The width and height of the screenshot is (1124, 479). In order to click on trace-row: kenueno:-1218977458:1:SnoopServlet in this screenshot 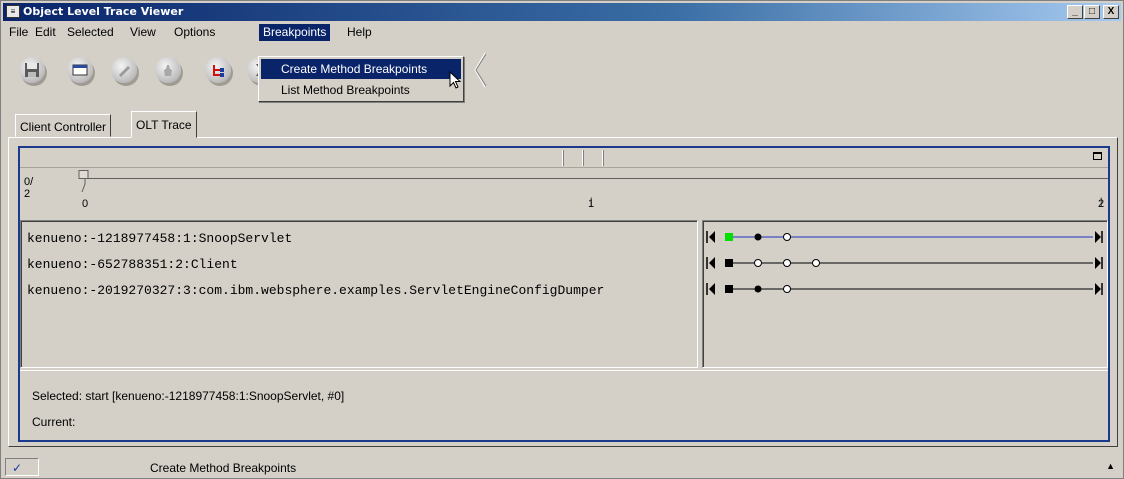, I will do `click(159, 238)`.